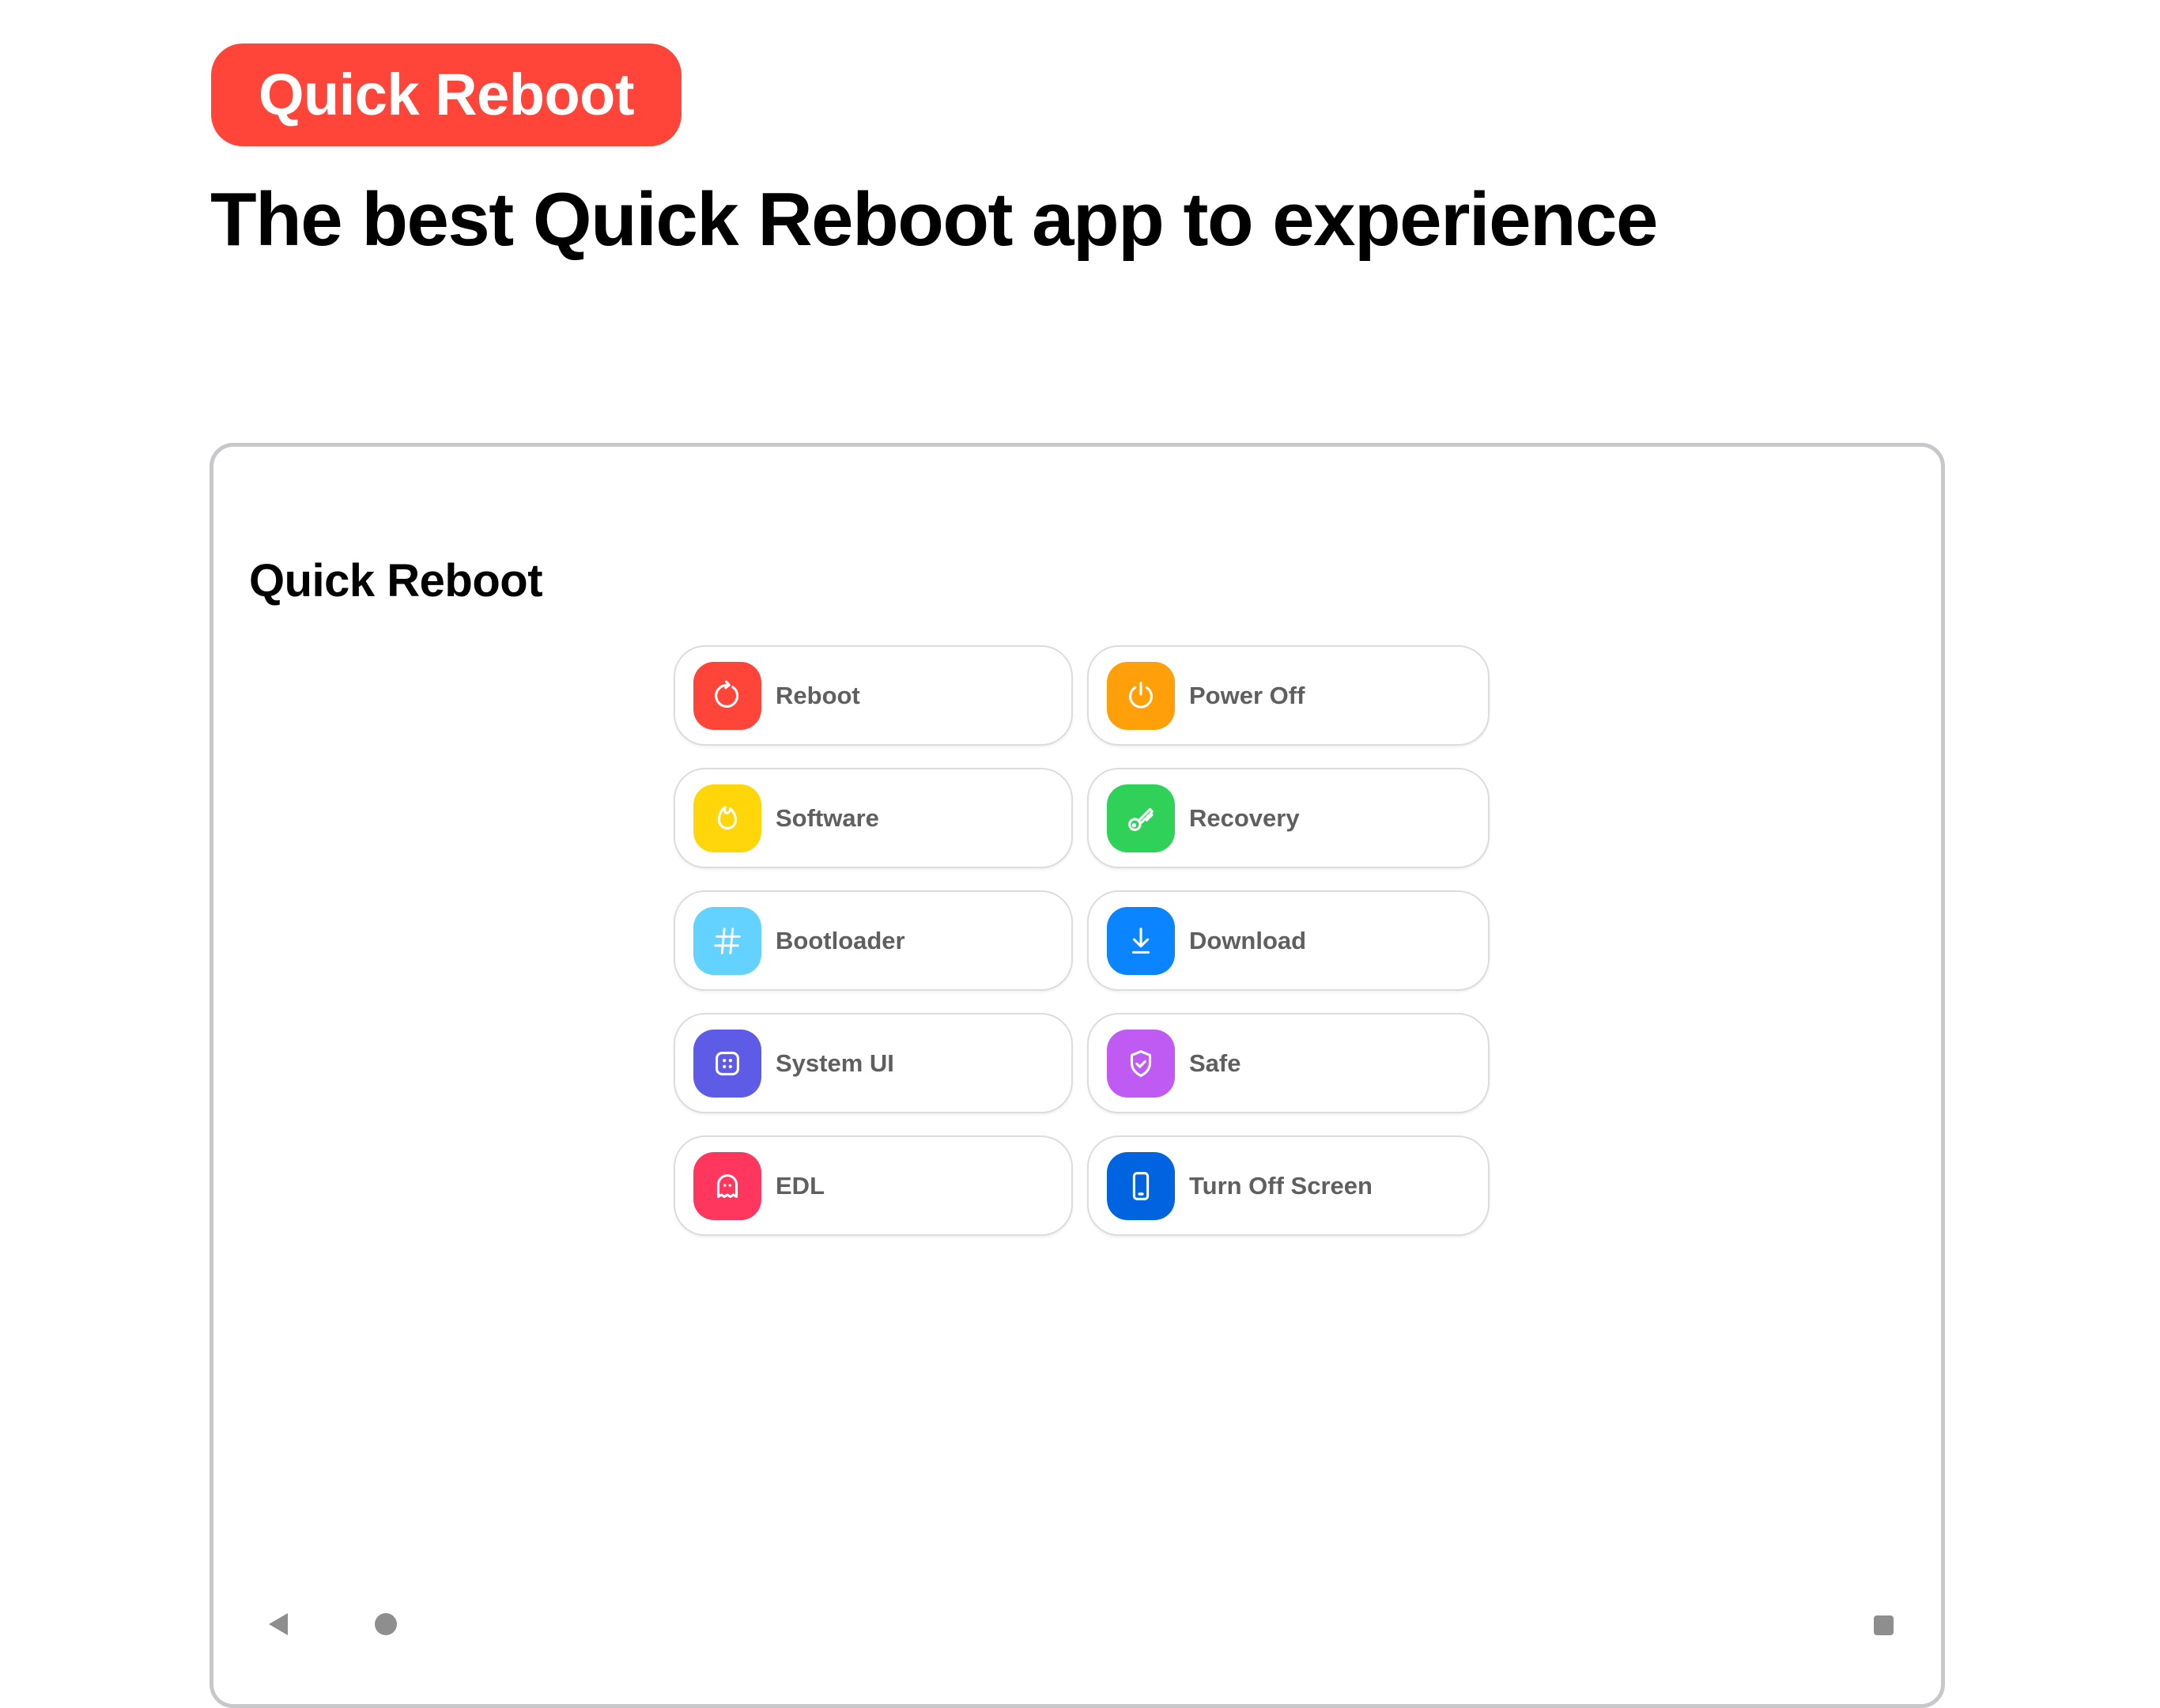  I want to click on software-button: Software, so click(873, 818).